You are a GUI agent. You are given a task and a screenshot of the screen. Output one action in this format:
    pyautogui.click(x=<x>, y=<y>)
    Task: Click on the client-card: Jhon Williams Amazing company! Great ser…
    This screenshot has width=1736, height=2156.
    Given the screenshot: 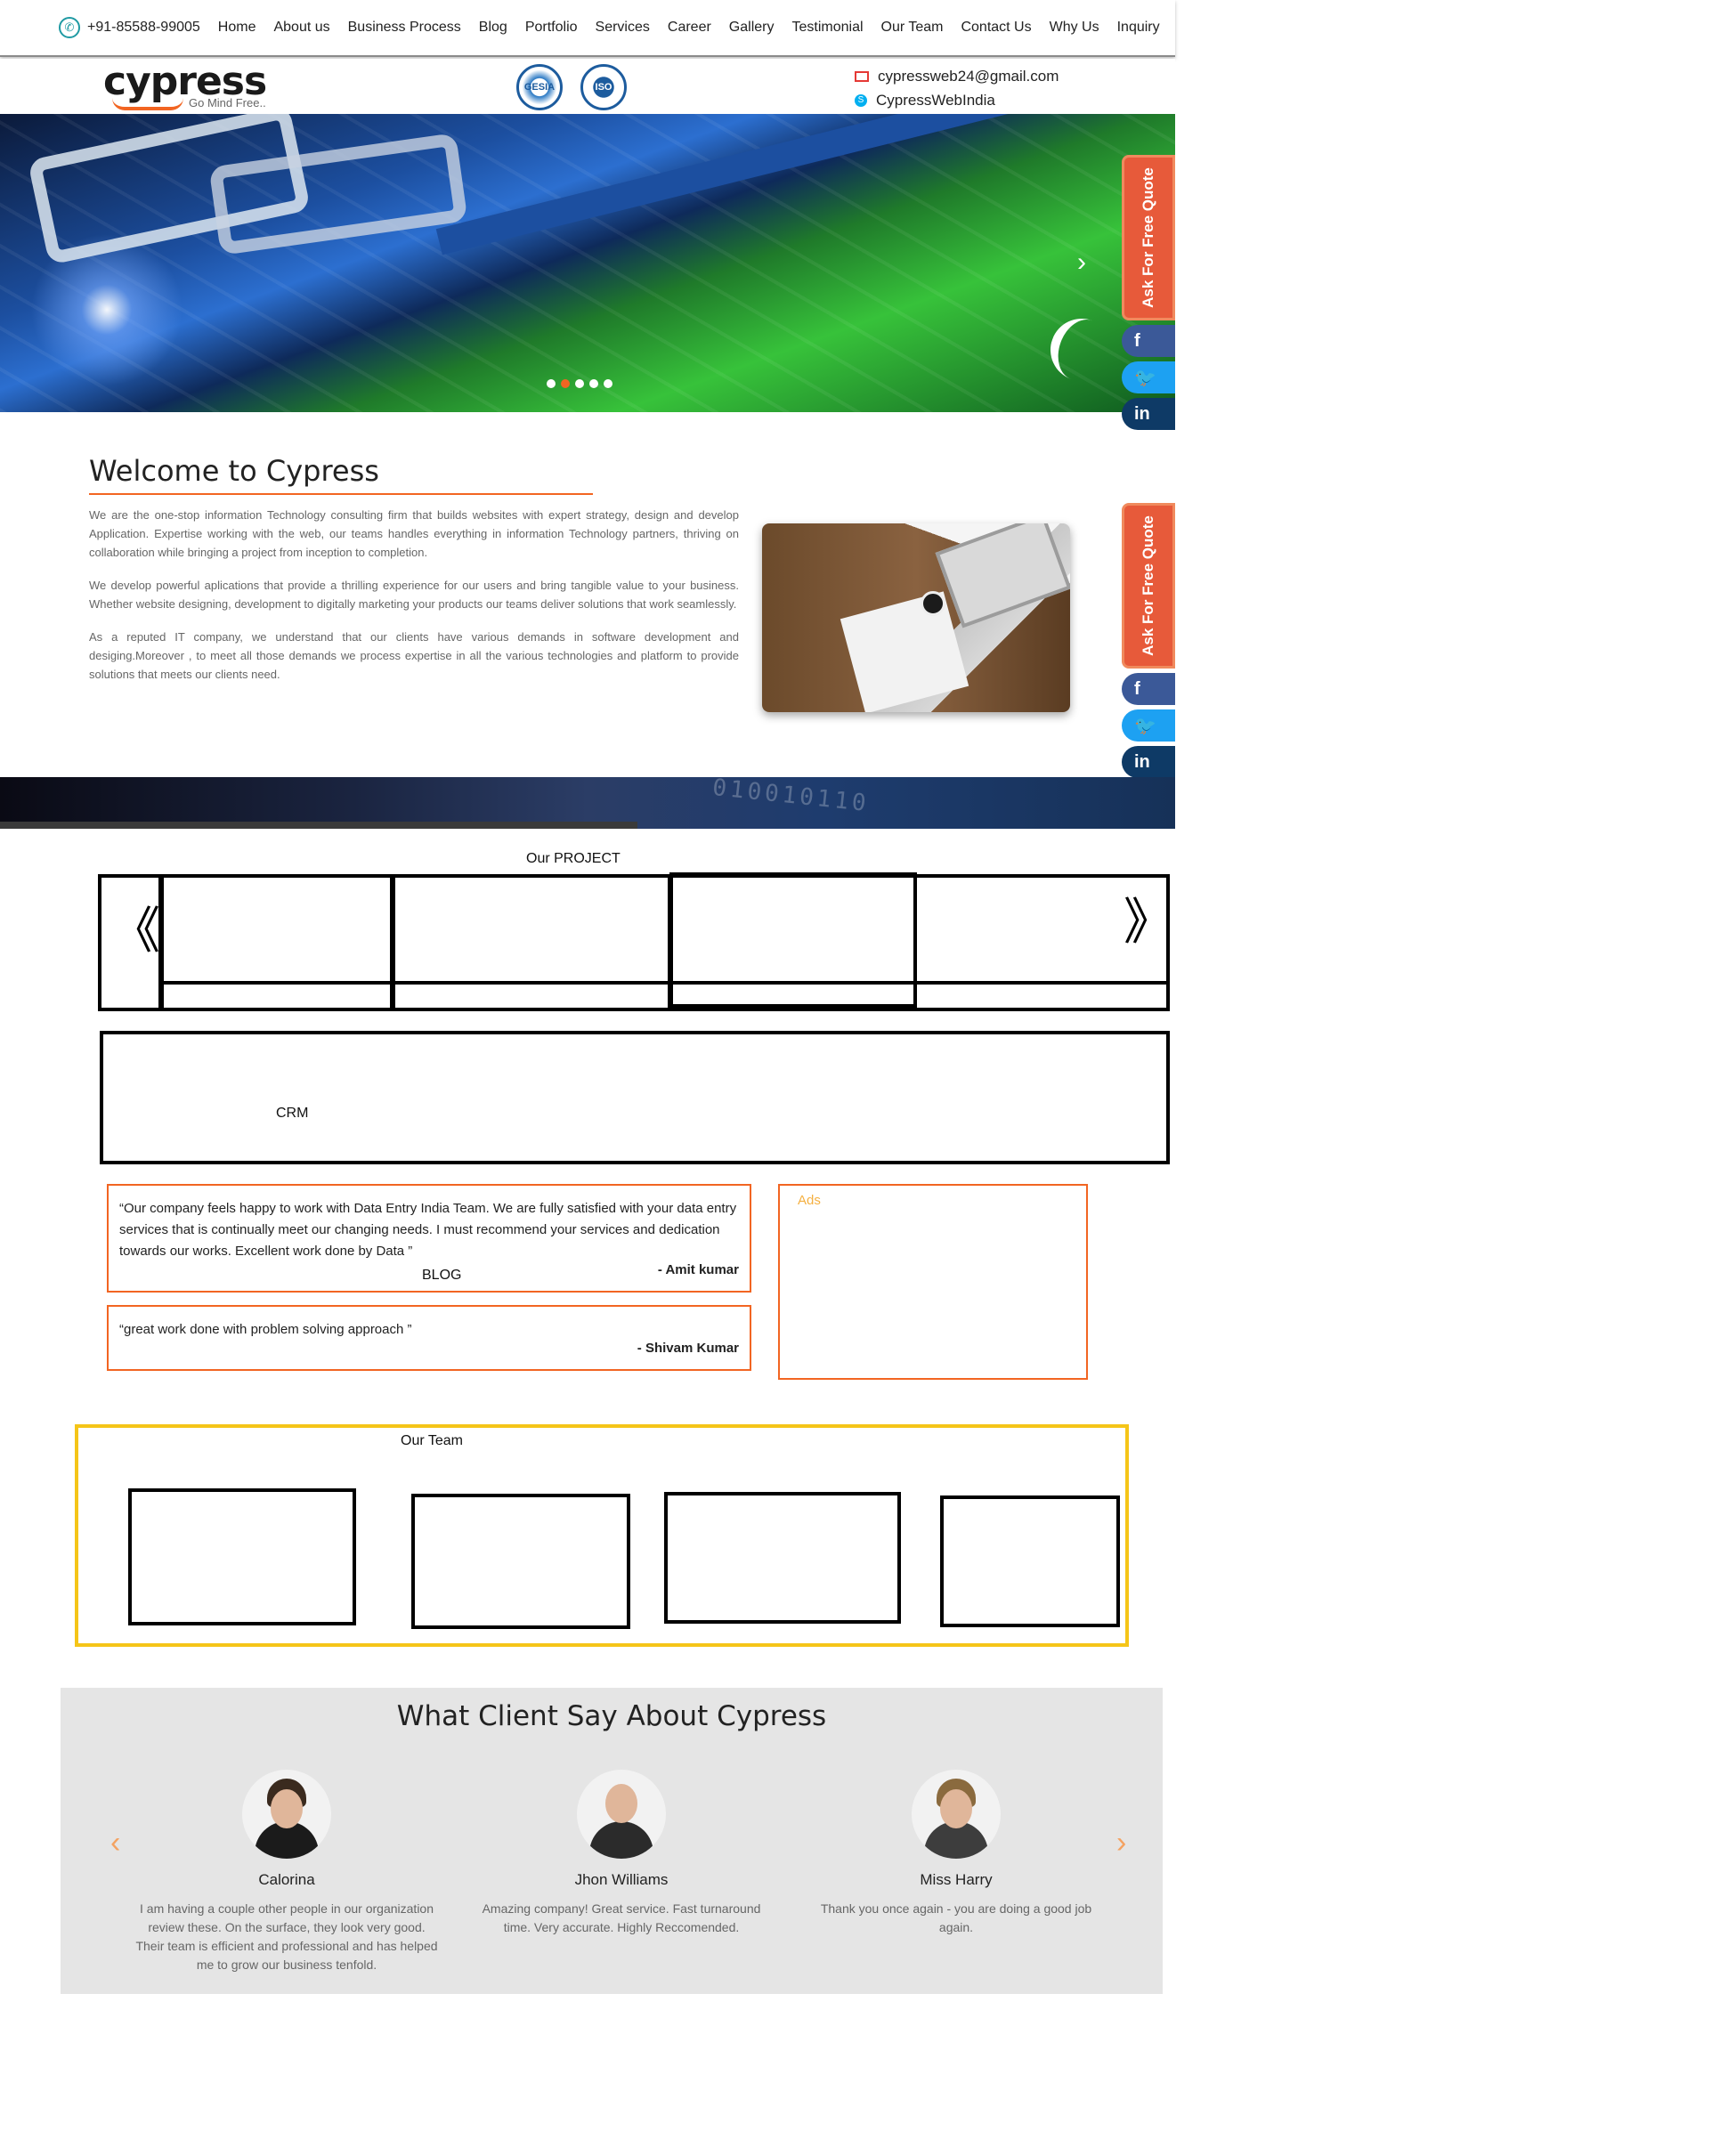 What is the action you would take?
    pyautogui.click(x=621, y=1854)
    